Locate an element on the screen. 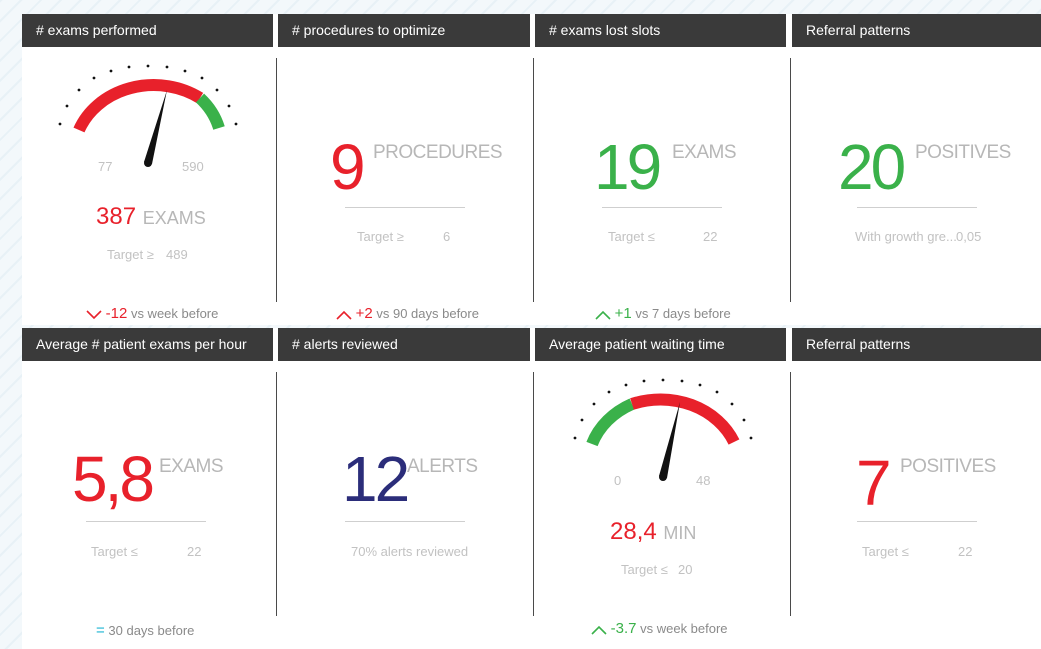 The height and width of the screenshot is (649, 1041). tile-title-exams-performed: # exams performed is located at coordinates (147, 30).